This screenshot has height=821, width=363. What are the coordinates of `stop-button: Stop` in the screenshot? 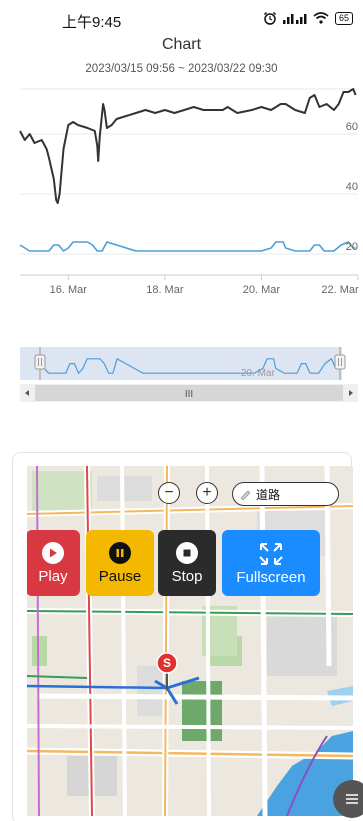 It's located at (187, 563).